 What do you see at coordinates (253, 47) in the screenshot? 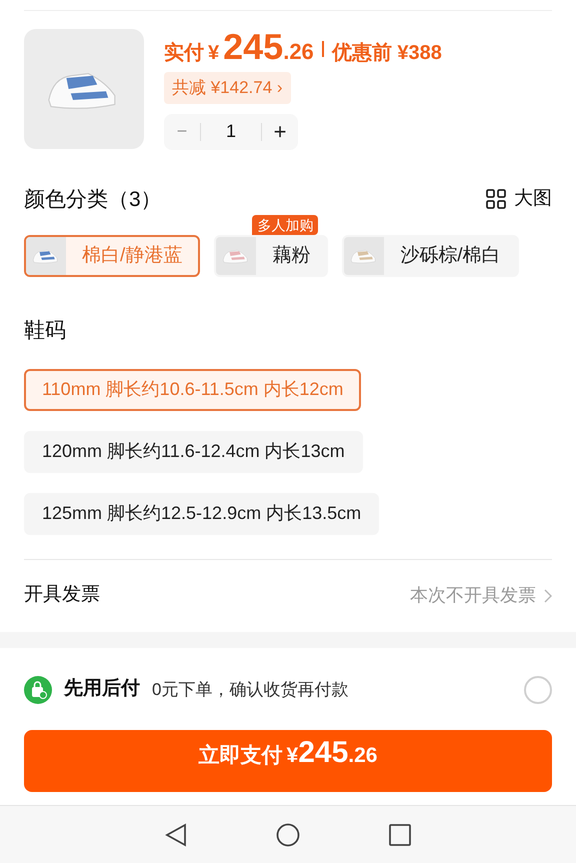
I see `price-integer: 245` at bounding box center [253, 47].